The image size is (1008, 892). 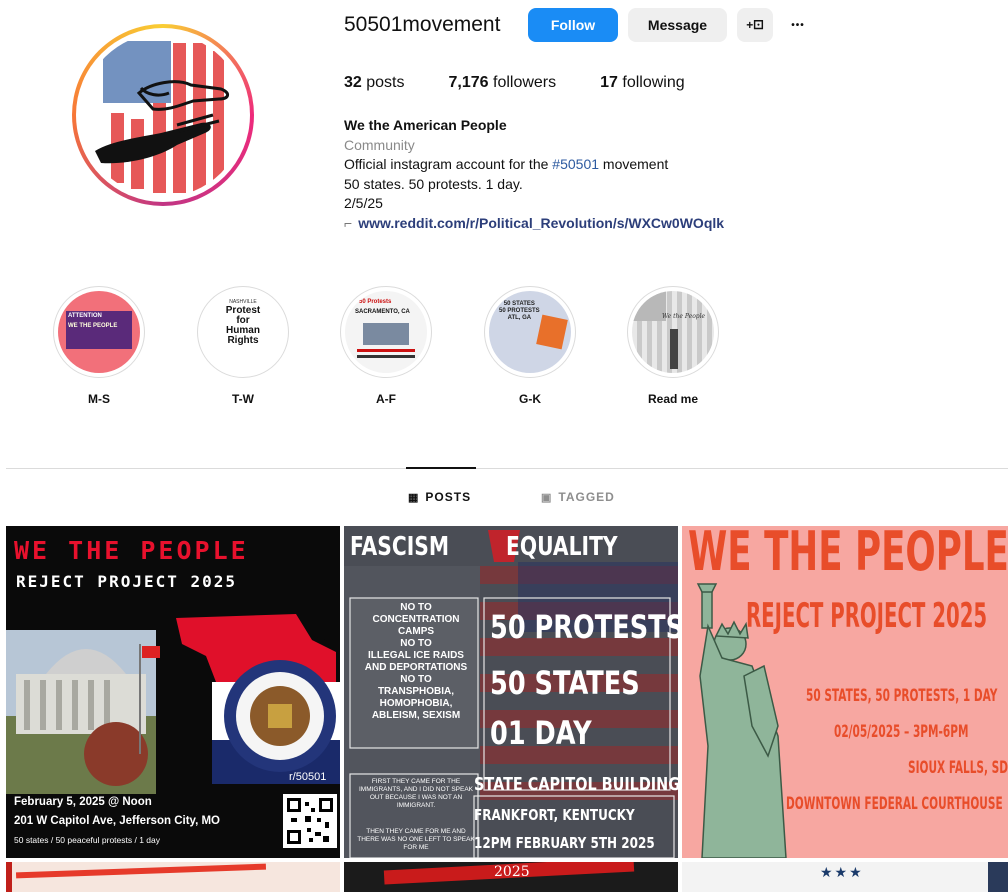 What do you see at coordinates (507, 468) in the screenshot?
I see `tabs-divider` at bounding box center [507, 468].